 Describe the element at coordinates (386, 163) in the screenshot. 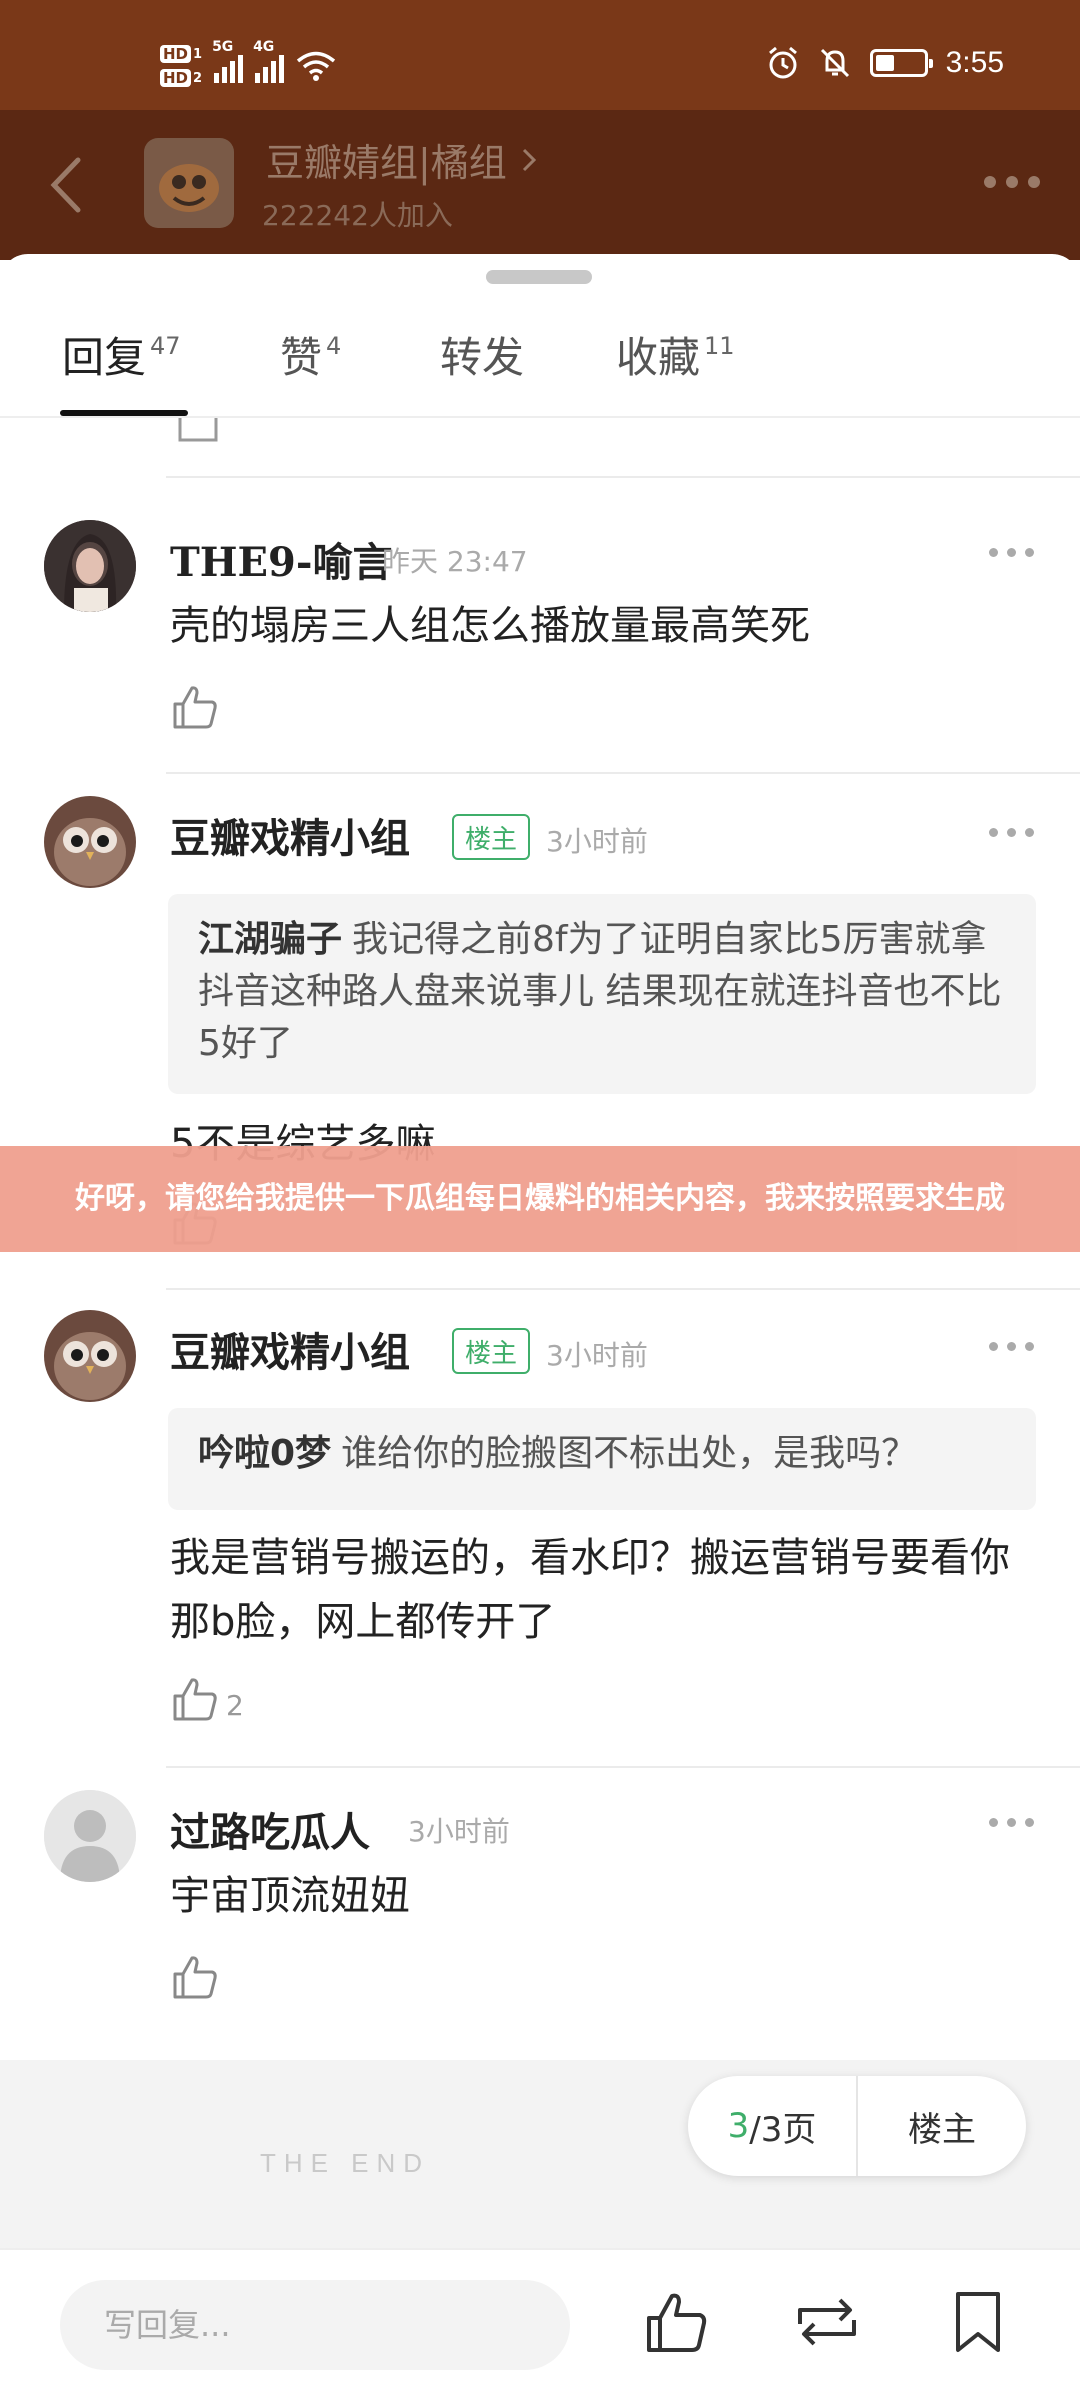

I see `group-name: 豆瓣婧组|橘组` at that location.